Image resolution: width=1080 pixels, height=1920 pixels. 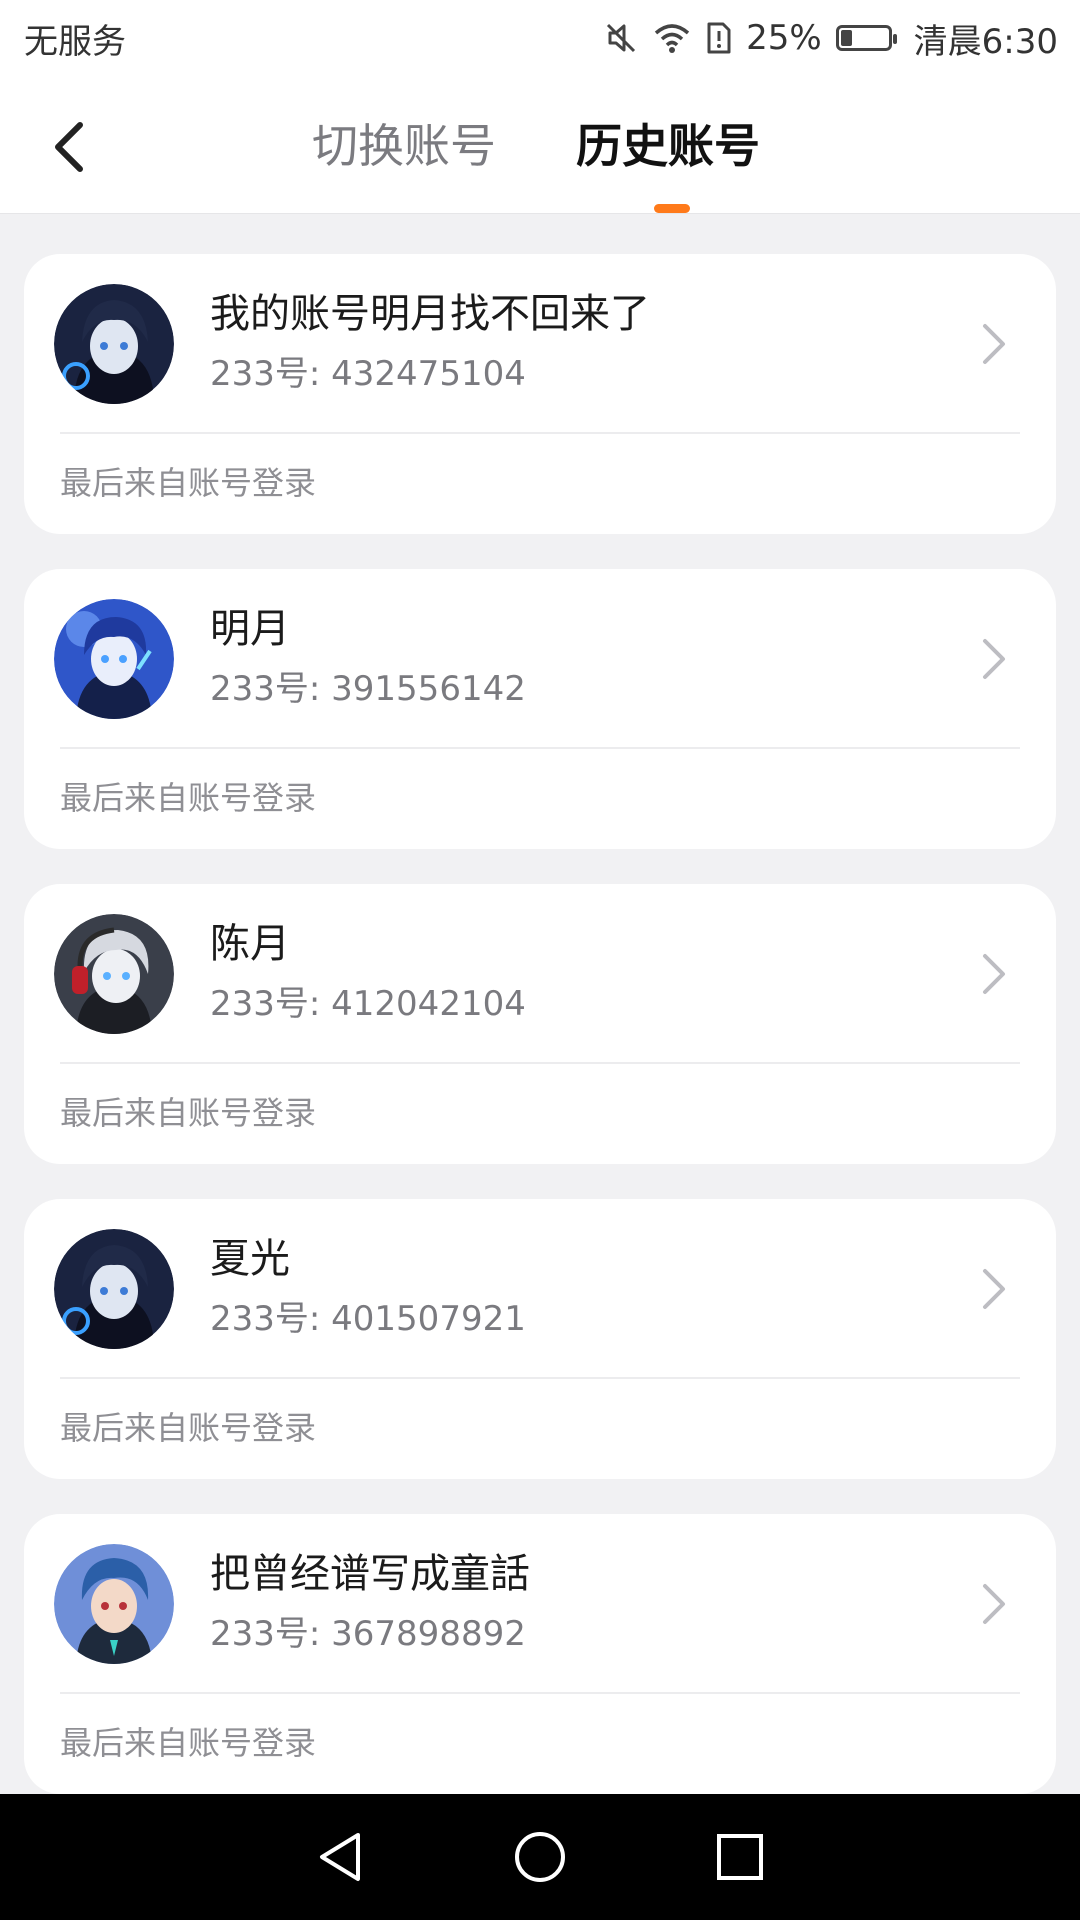 What do you see at coordinates (75, 41) in the screenshot?
I see `carrier-text: 无服务` at bounding box center [75, 41].